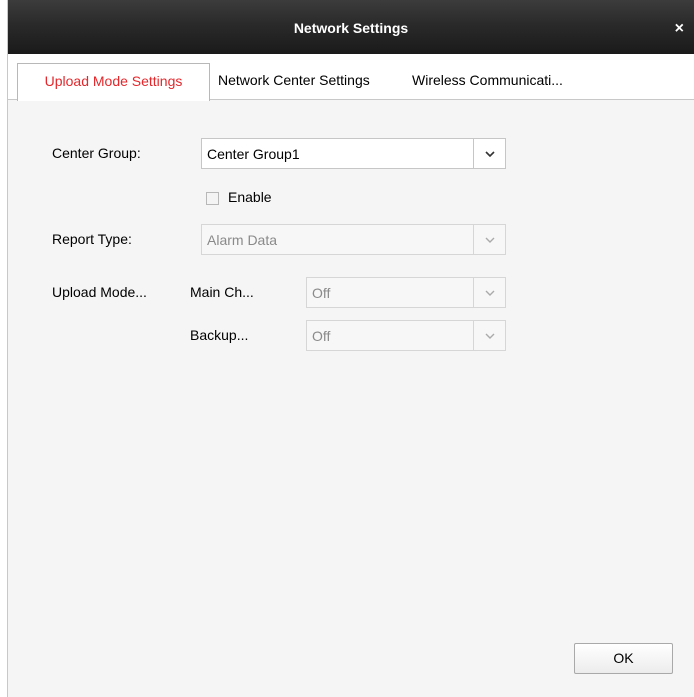 This screenshot has width=694, height=697. I want to click on report-type-label: Report Type:, so click(92, 239).